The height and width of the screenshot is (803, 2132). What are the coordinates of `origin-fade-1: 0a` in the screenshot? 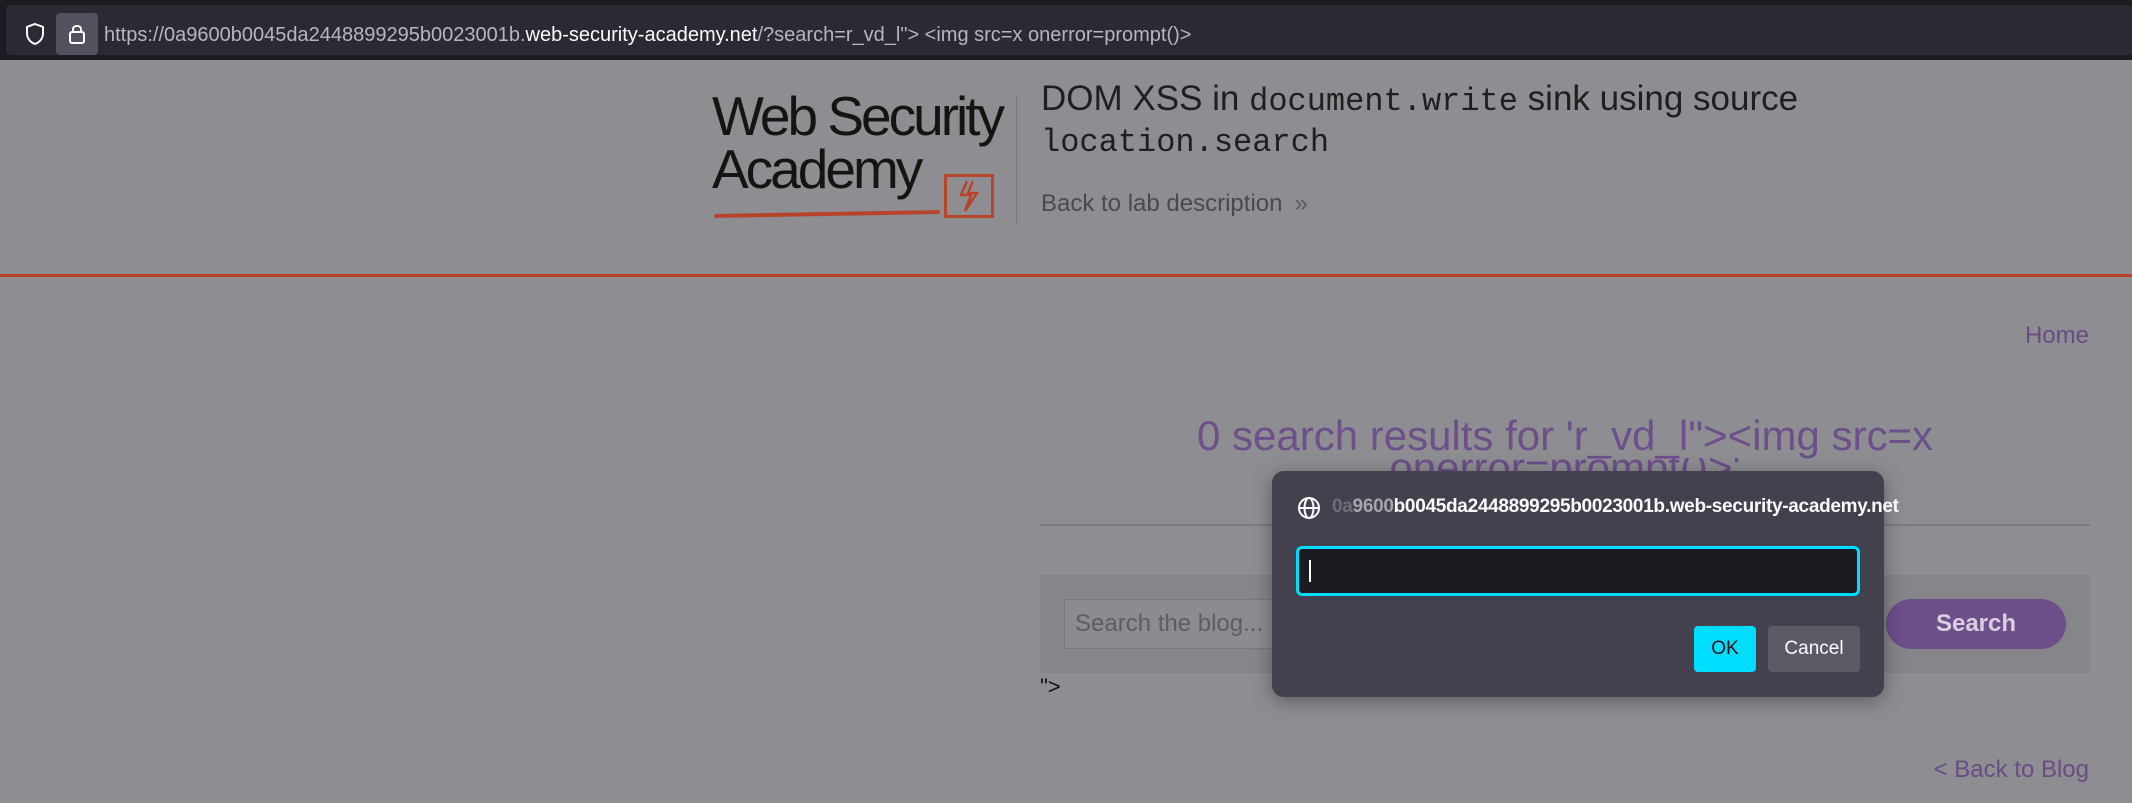 It's located at (1342, 506).